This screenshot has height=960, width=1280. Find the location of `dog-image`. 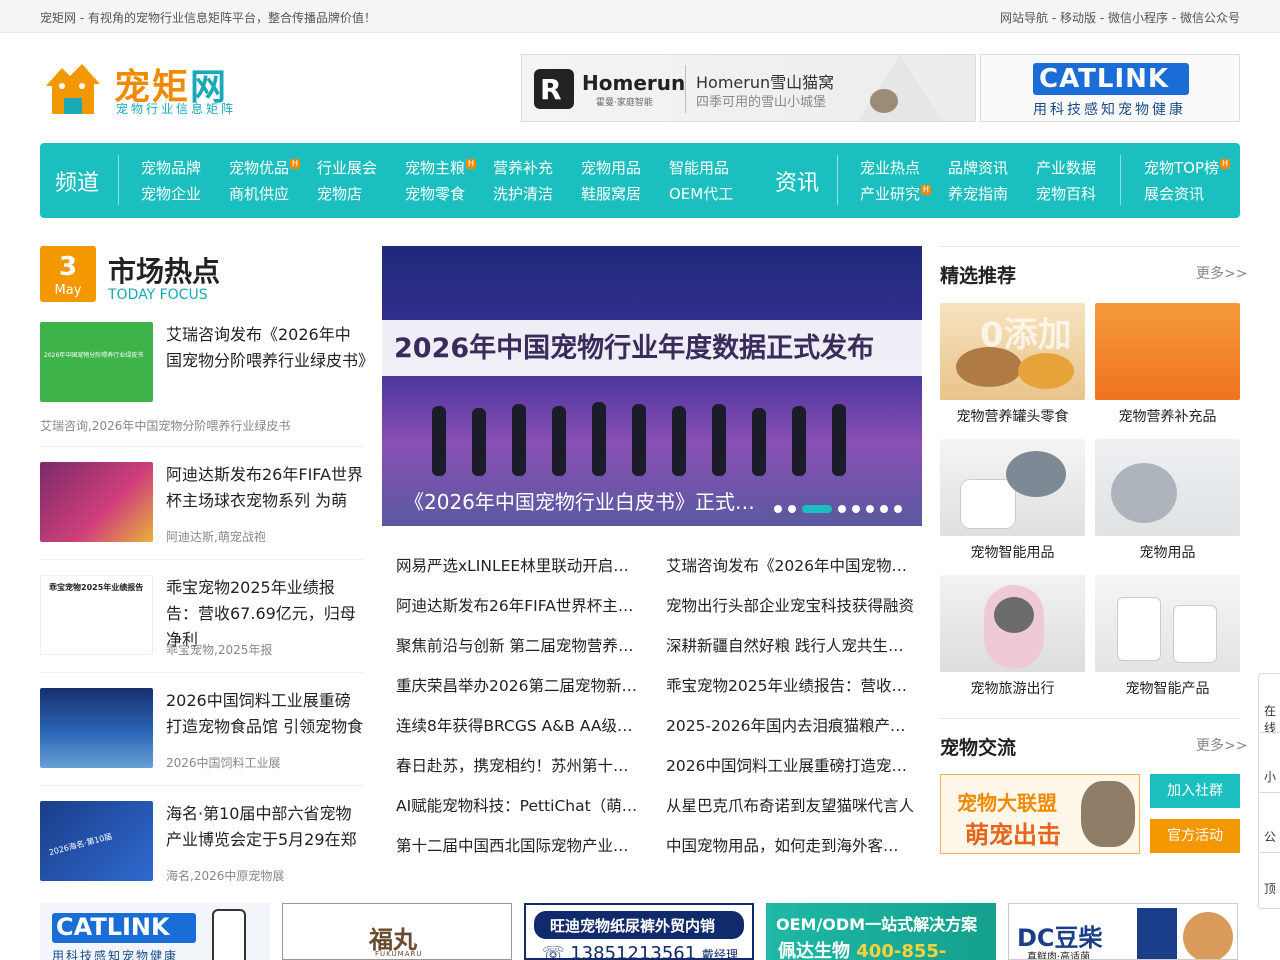

dog-image is located at coordinates (1208, 935).